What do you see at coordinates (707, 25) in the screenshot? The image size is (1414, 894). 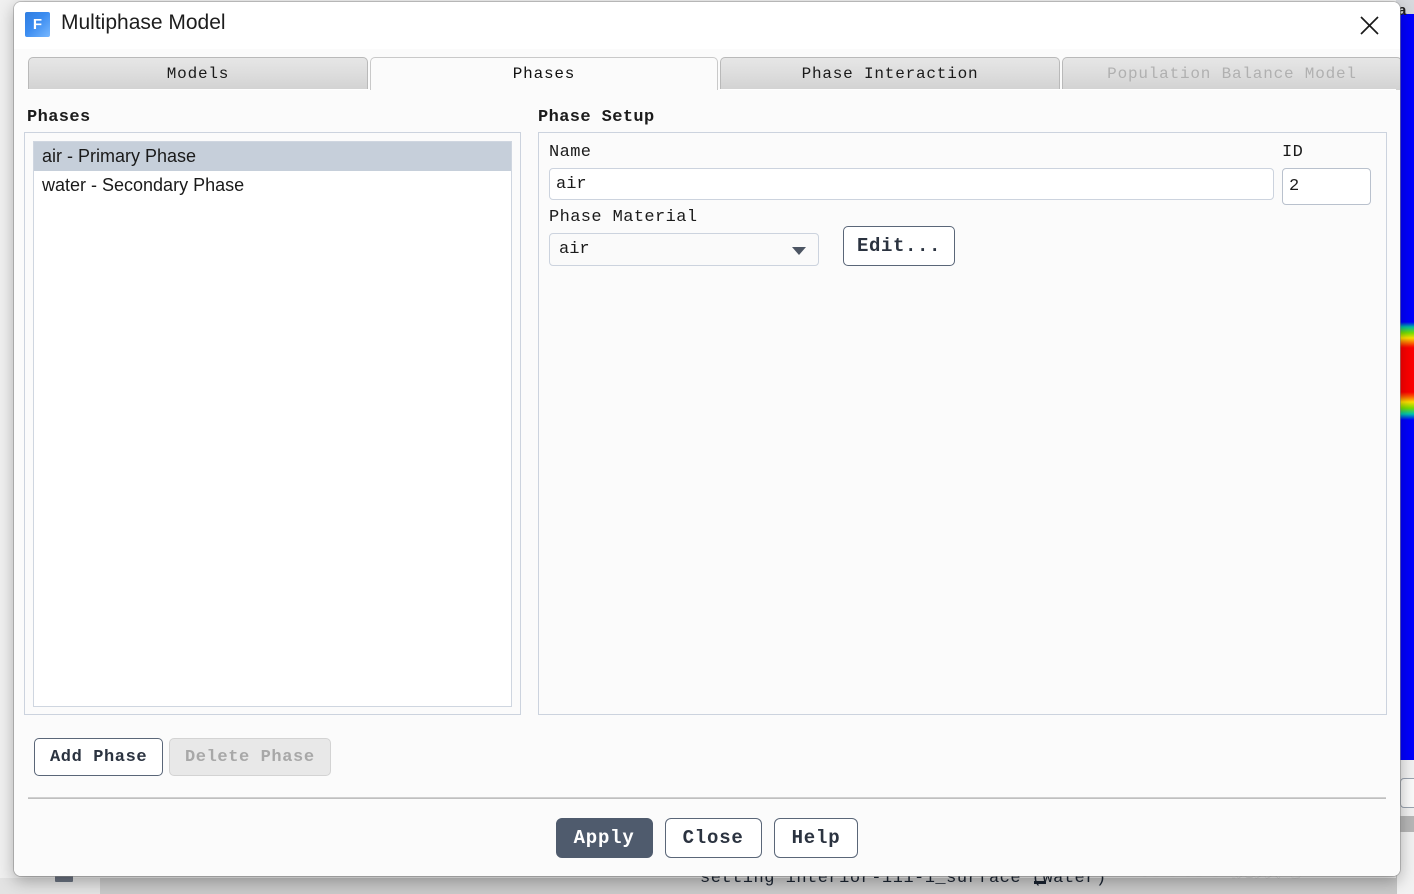 I see `dialog-titlebar: F Multiphase Model` at bounding box center [707, 25].